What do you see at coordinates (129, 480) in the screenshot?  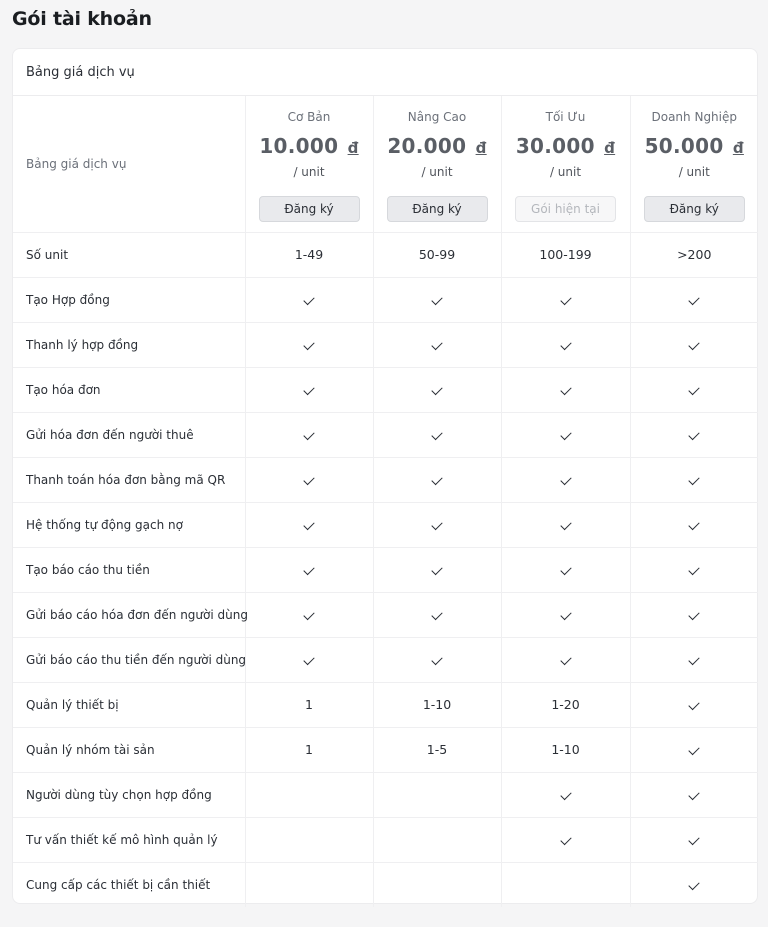 I see `feature-label: Thanh toán hóa đơn bằng mã QR` at bounding box center [129, 480].